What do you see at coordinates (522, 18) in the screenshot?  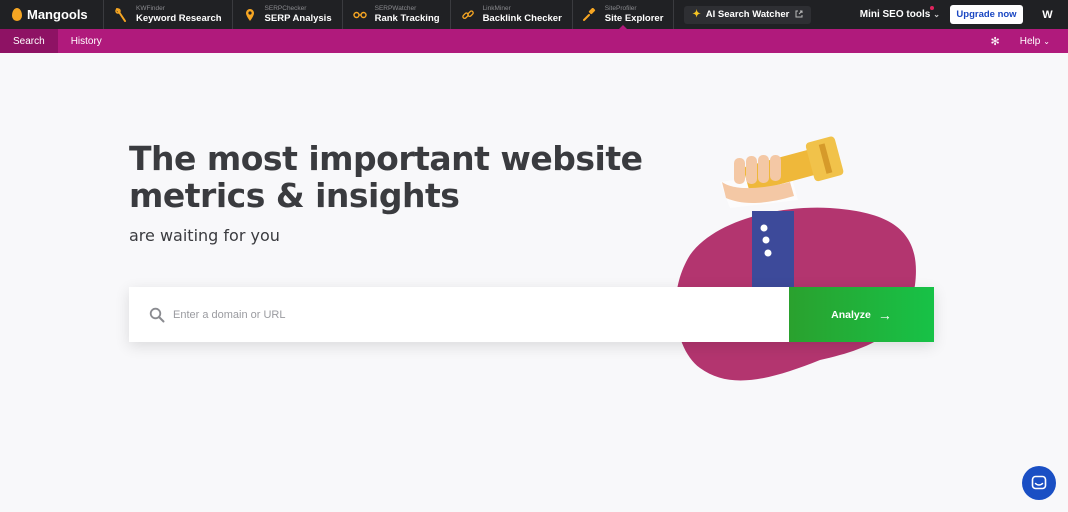 I see `tool-label: Backlink Checker` at bounding box center [522, 18].